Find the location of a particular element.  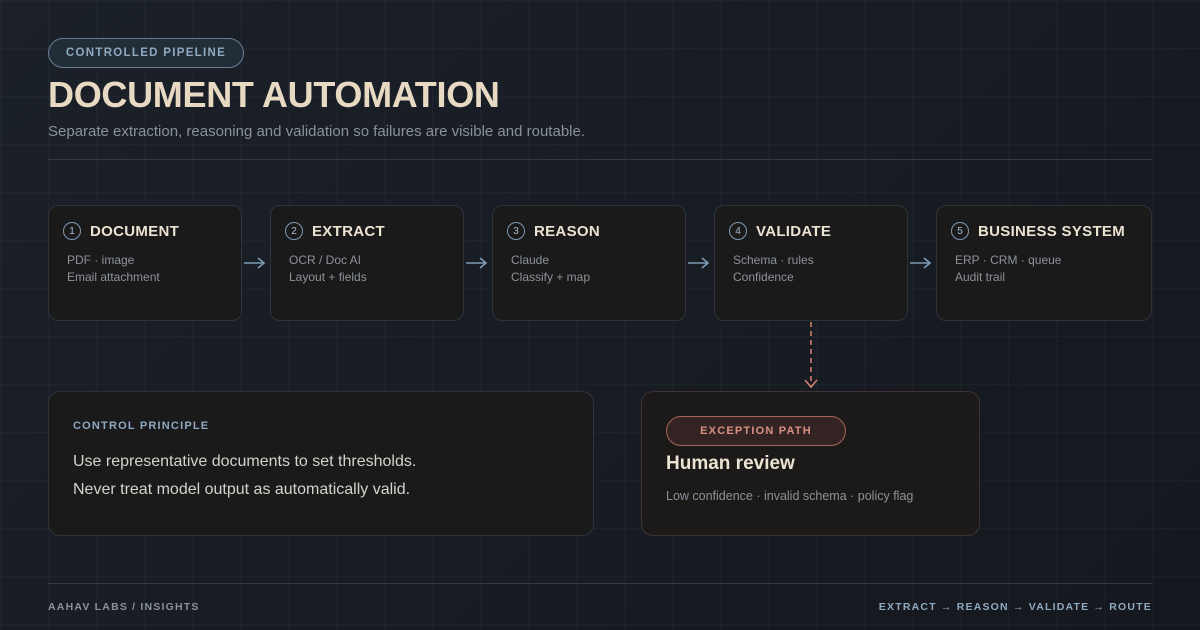

step-card-validate: 4 VALIDATE Schema · rules Confidence is located at coordinates (811, 263).